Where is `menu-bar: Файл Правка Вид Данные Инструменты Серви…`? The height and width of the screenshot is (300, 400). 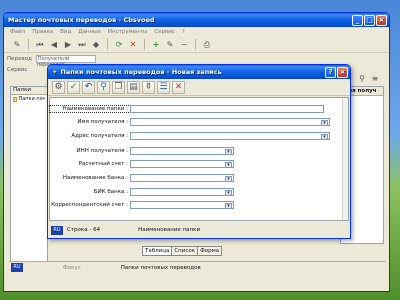 menu-bar: Файл Правка Вид Данные Инструменты Серви… is located at coordinates (196, 32).